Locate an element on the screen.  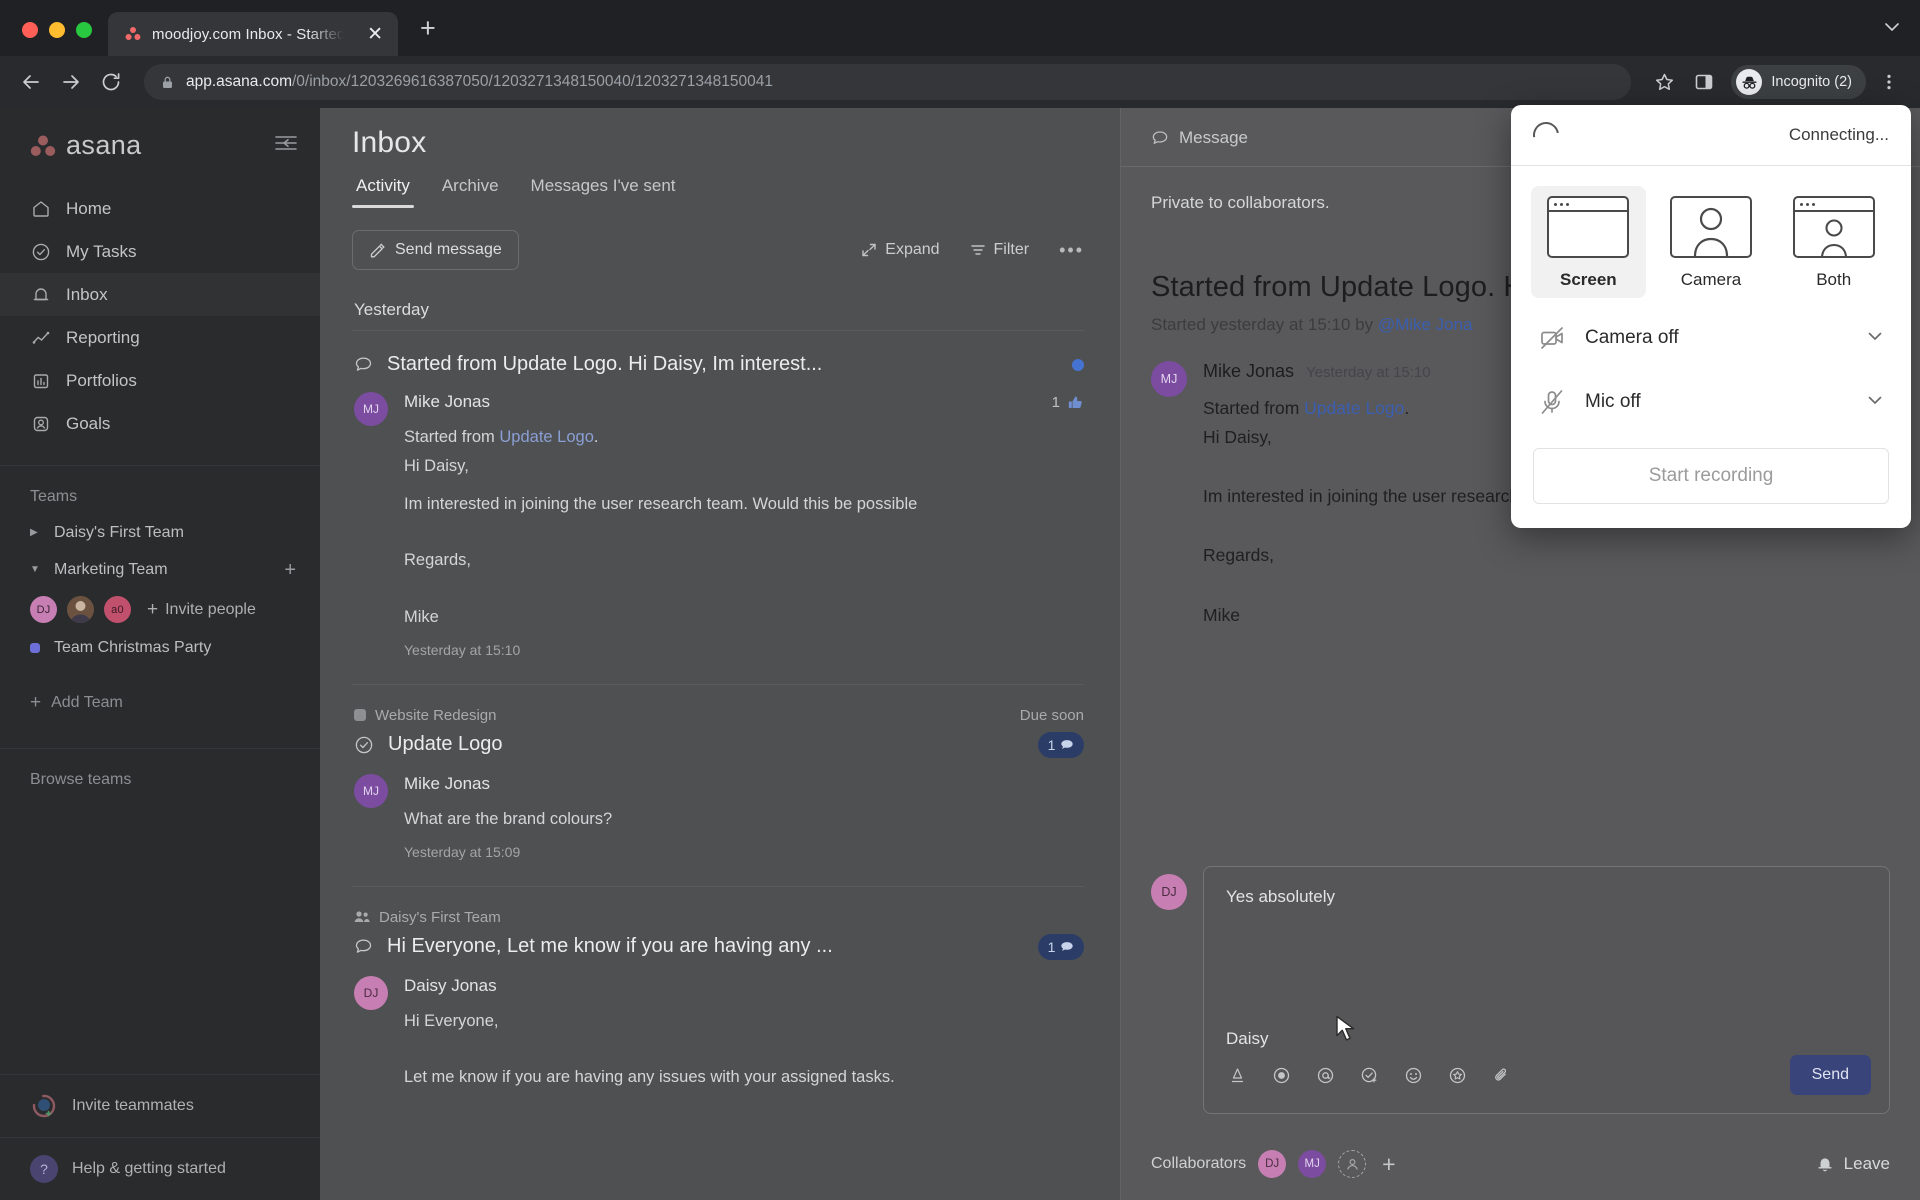
tab-messages-ive-sent: Messages I've sent is located at coordinates (603, 189).